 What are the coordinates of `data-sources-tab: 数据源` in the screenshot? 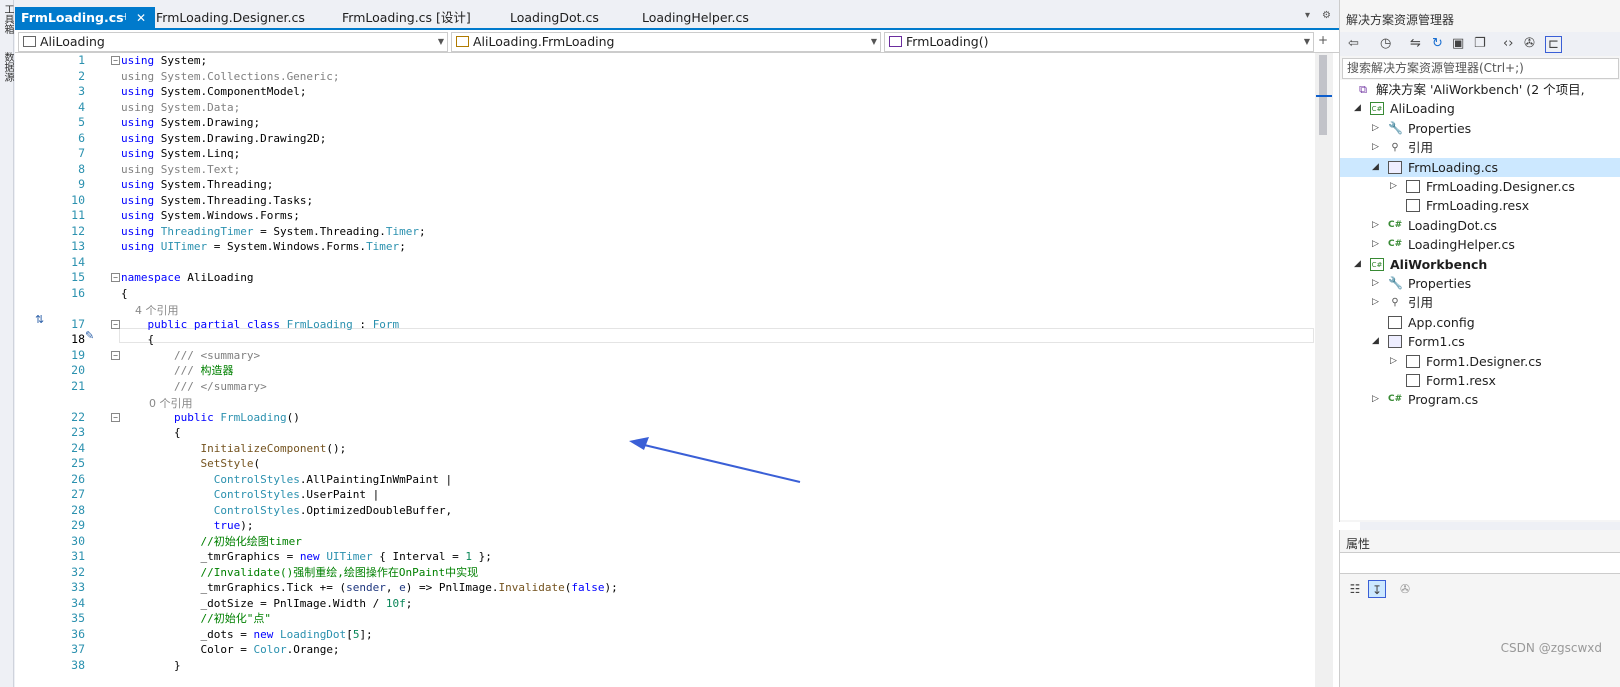 It's located at (7, 67).